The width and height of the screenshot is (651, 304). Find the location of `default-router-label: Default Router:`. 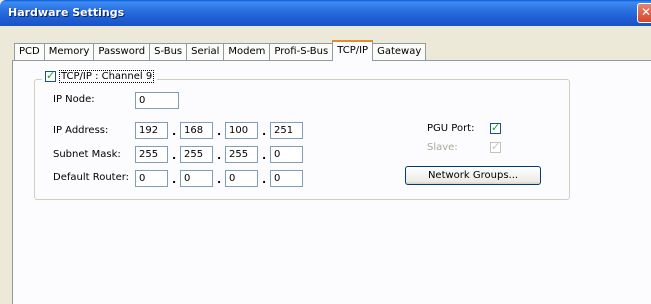

default-router-label: Default Router: is located at coordinates (91, 177).